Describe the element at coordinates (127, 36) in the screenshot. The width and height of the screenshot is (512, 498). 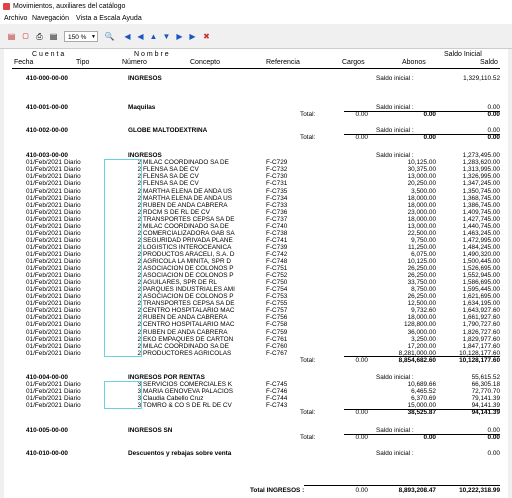
I see `first-page-icon: ◀` at that location.